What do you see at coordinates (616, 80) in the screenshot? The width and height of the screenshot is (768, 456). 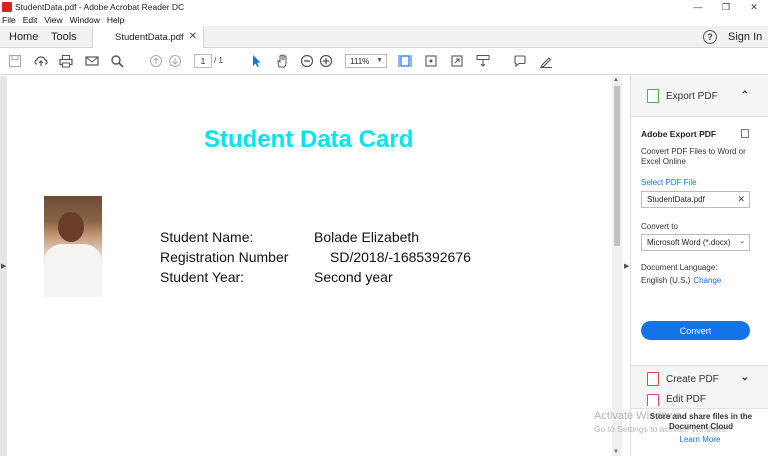 I see `scroll-up-icon: ▲` at bounding box center [616, 80].